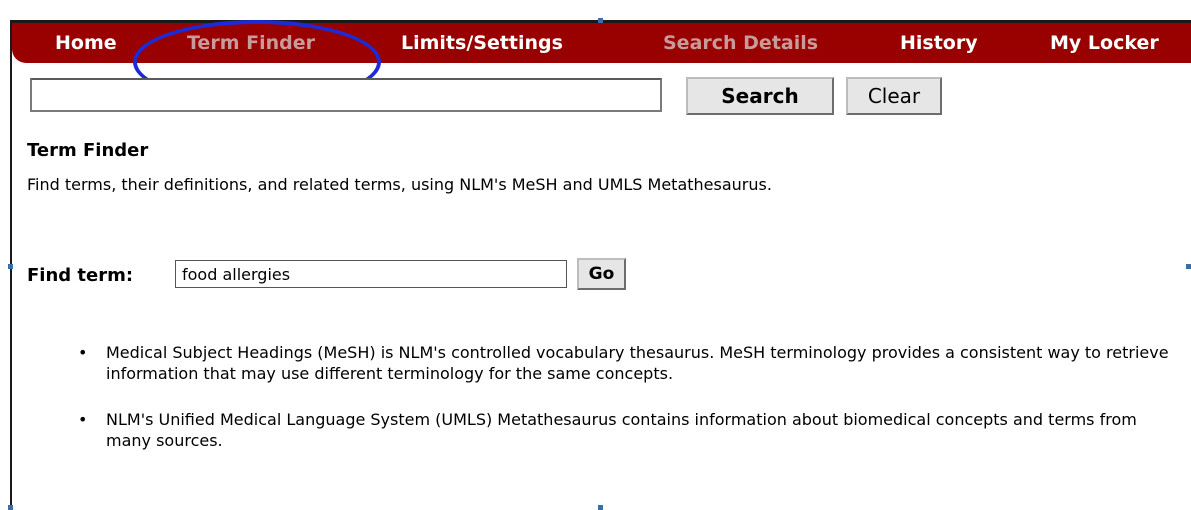 The image size is (1191, 510). Describe the element at coordinates (600, 507) in the screenshot. I see `resize-handle-bottom` at that location.